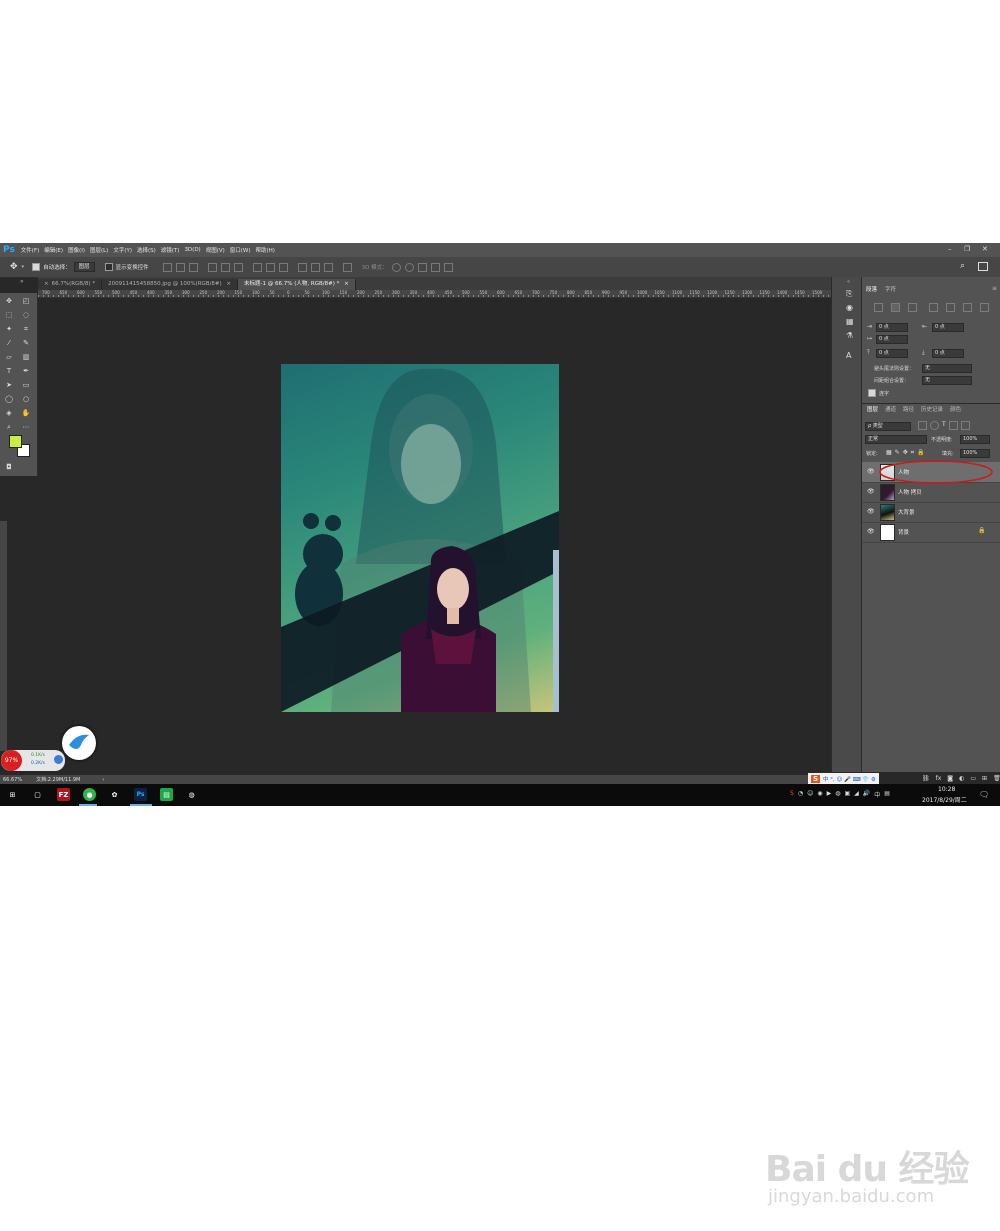 The image size is (1000, 1231). I want to click on tray-icon-2: ☺, so click(810, 794).